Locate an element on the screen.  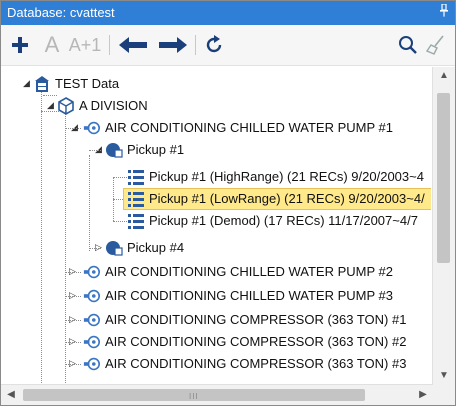
refresh-icon is located at coordinates (214, 45).